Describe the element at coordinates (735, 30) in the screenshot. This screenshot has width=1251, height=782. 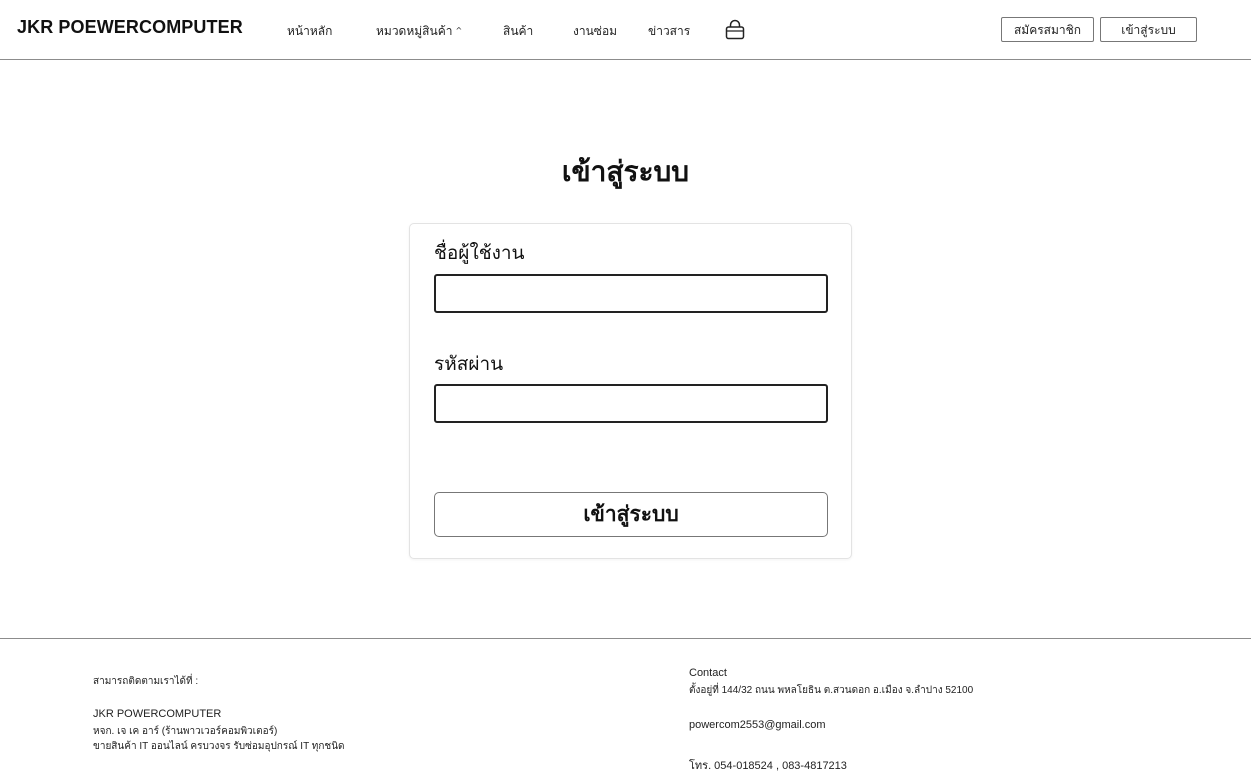
I see `shopping-bag-icon` at that location.